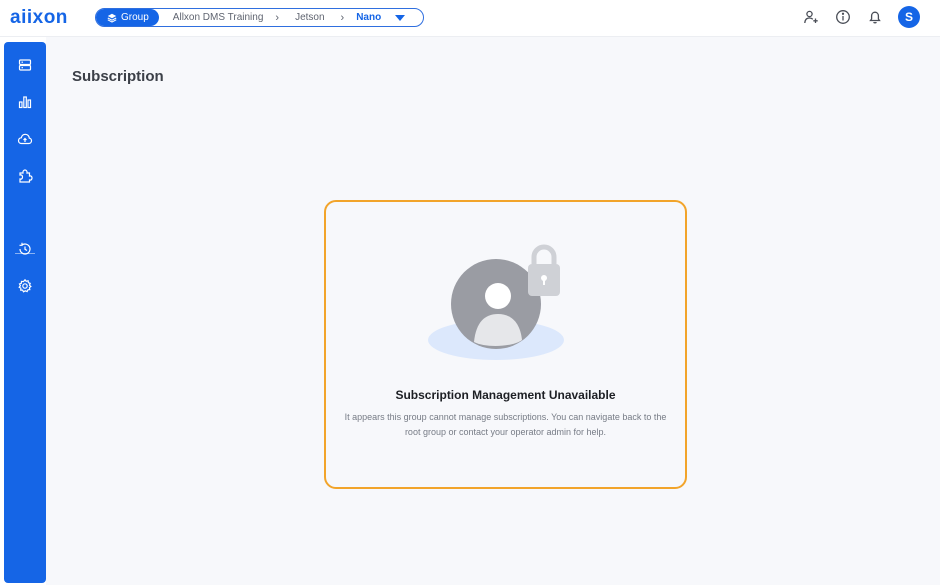  What do you see at coordinates (909, 17) in the screenshot?
I see `user-avatar: S` at bounding box center [909, 17].